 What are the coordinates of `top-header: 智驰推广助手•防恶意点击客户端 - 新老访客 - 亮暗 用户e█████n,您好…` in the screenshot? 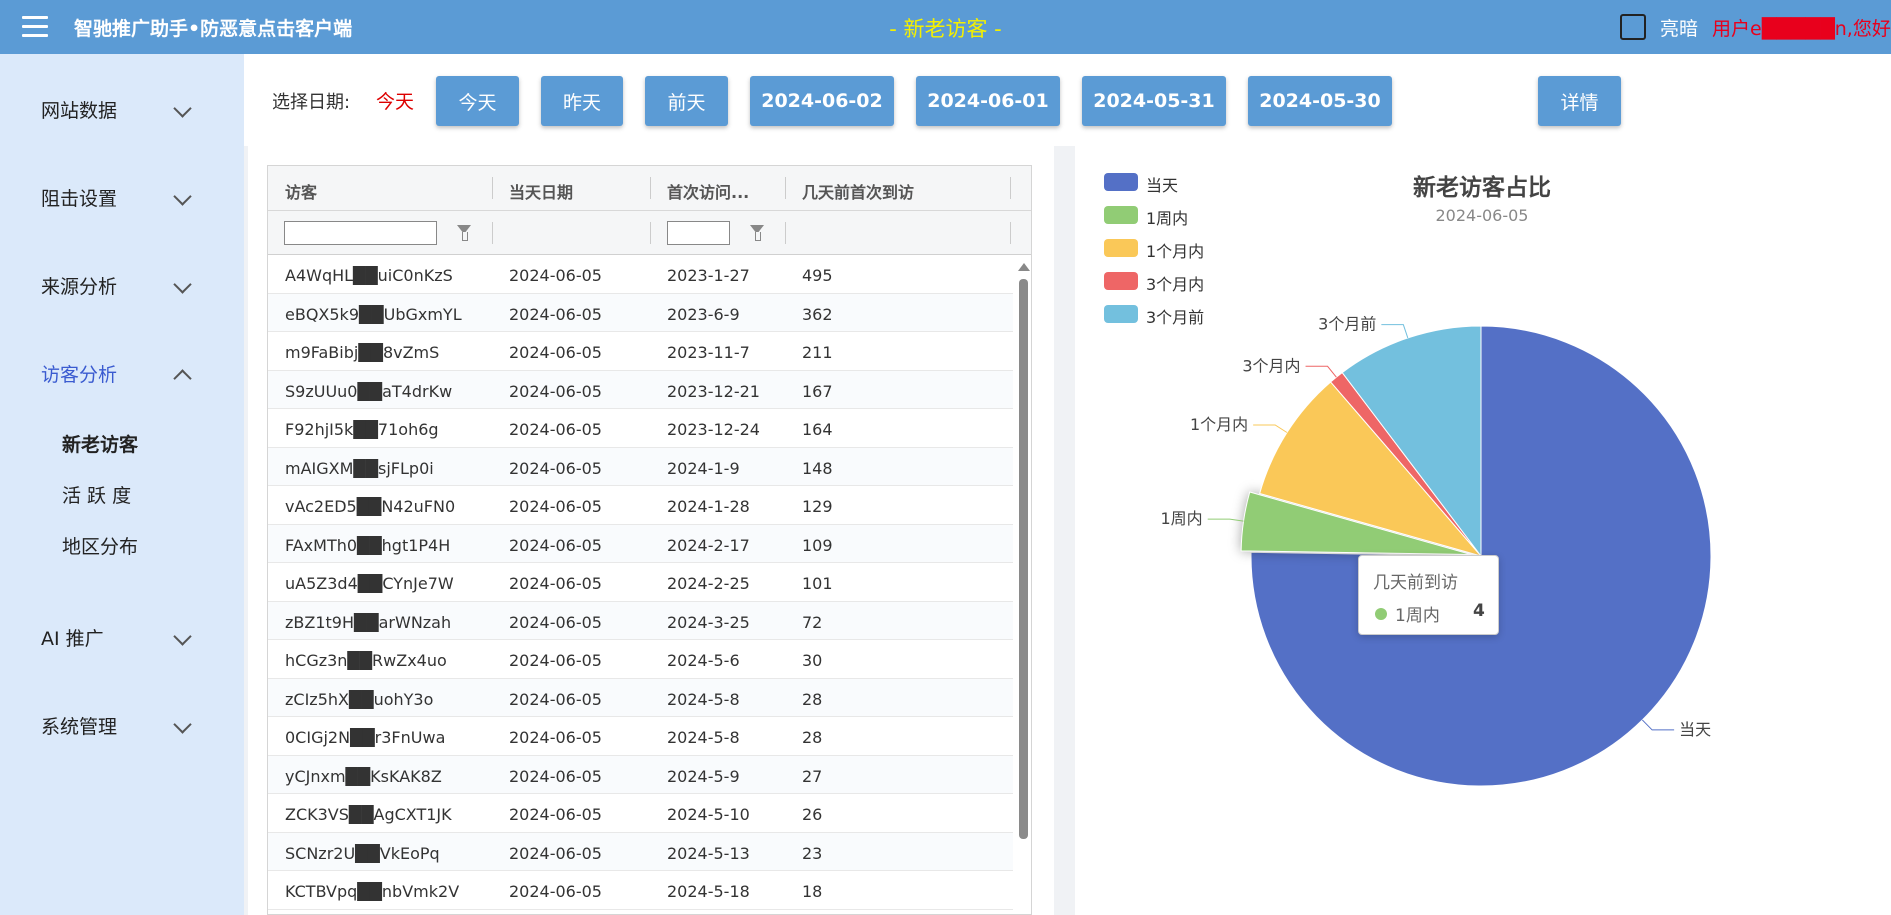 It's located at (945, 27).